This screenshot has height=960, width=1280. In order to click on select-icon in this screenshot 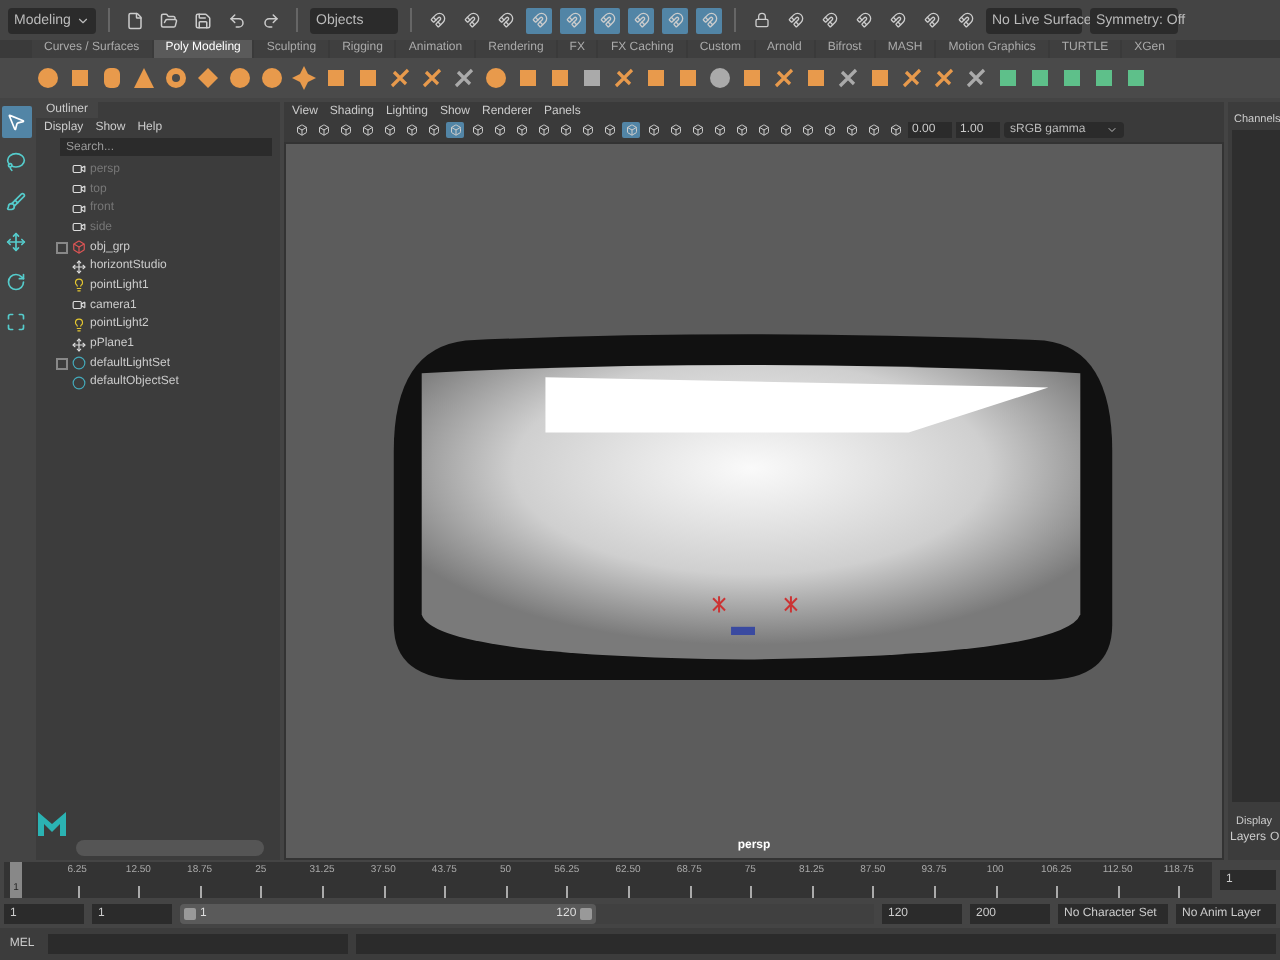, I will do `click(16, 122)`.